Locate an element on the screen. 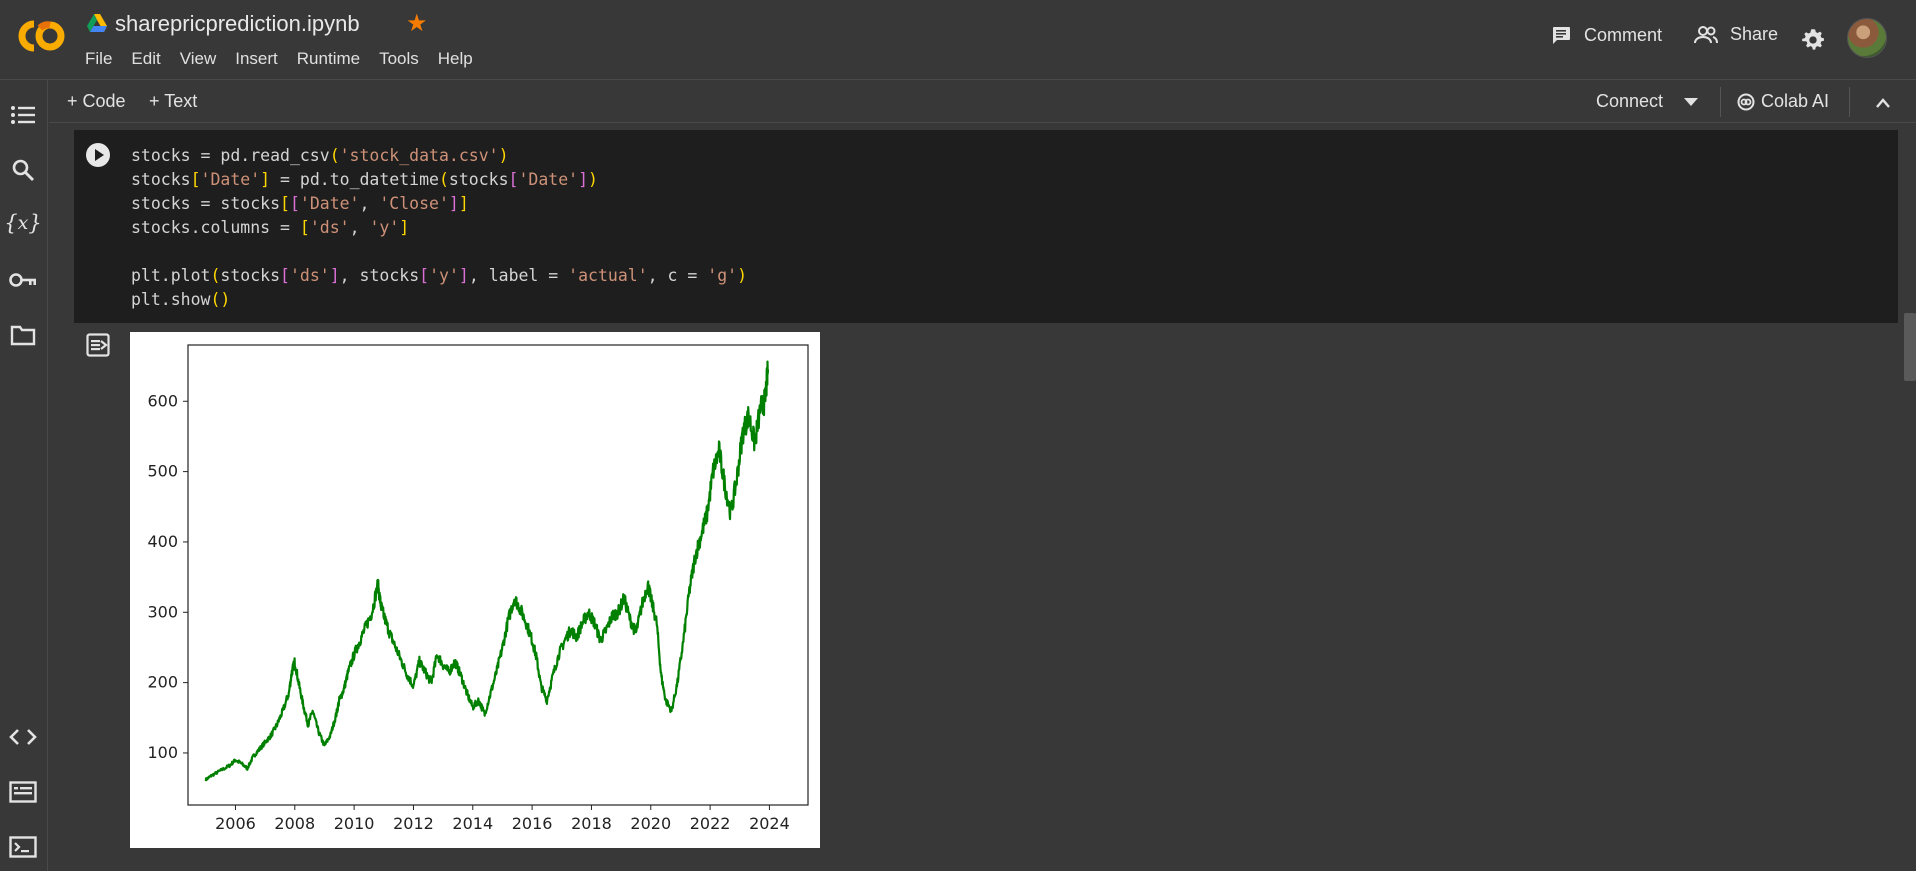 Image resolution: width=1916 pixels, height=871 pixels. code-line: stocks = pd.read_csv('stock_data.csv') is located at coordinates (320, 155).